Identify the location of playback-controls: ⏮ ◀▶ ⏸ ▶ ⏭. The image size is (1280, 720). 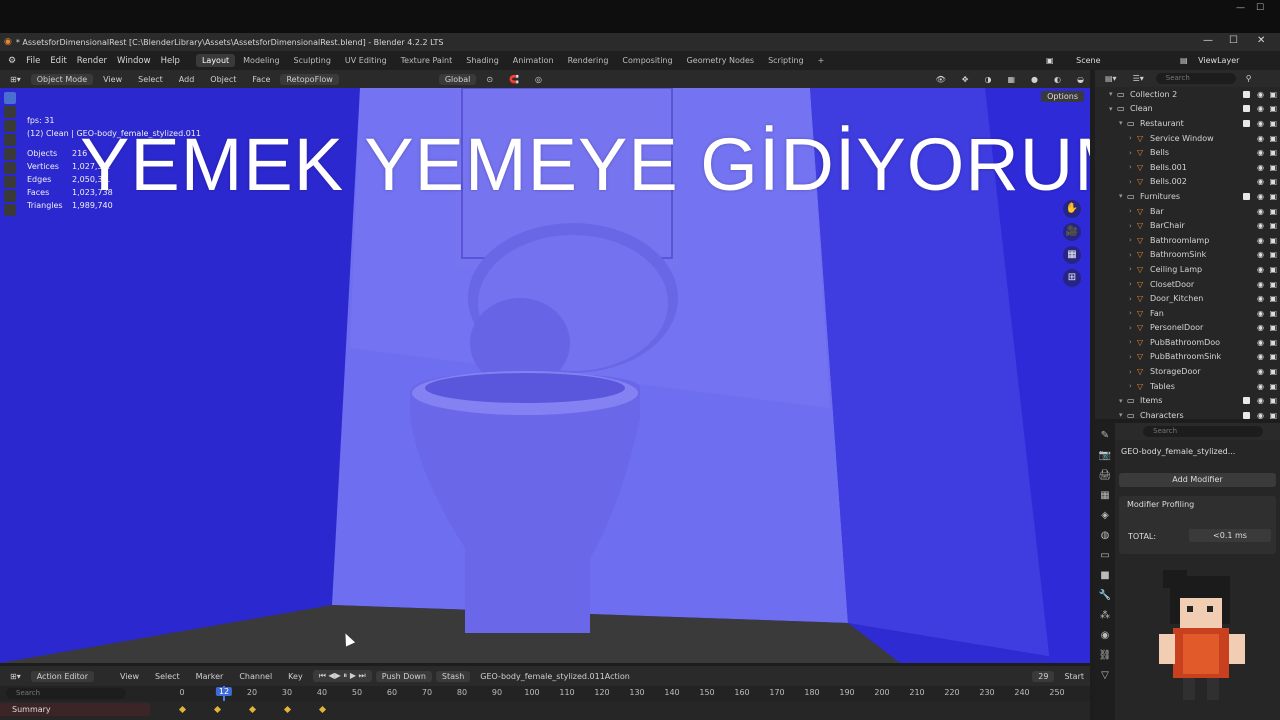
(342, 676).